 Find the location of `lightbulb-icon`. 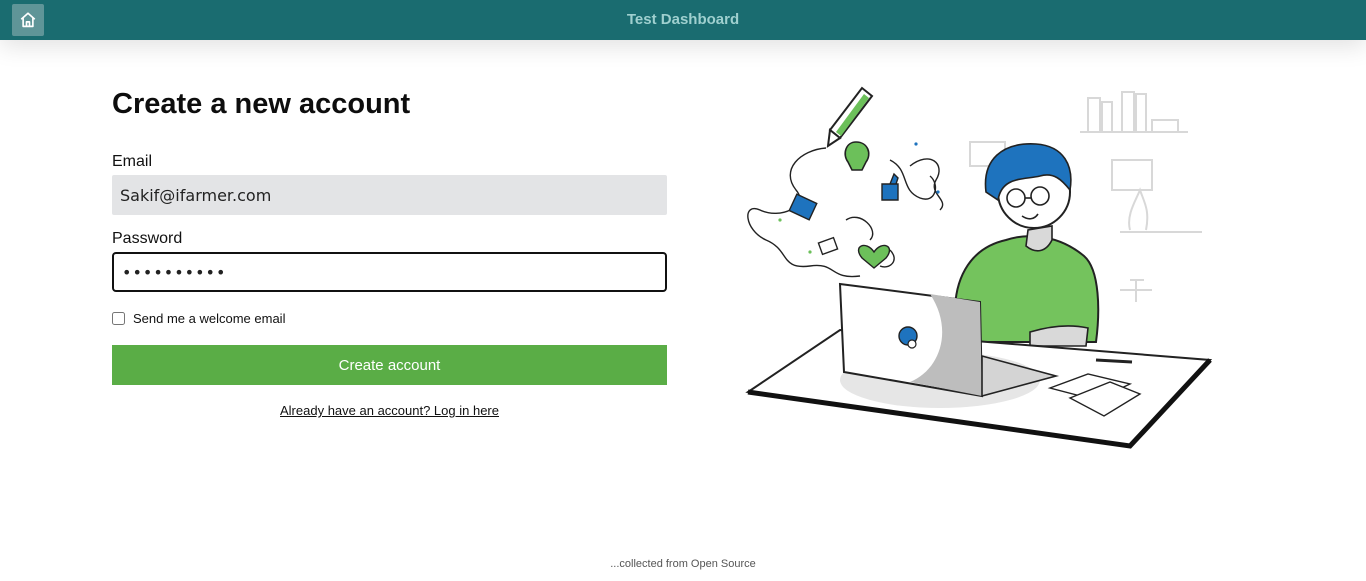

lightbulb-icon is located at coordinates (857, 156).